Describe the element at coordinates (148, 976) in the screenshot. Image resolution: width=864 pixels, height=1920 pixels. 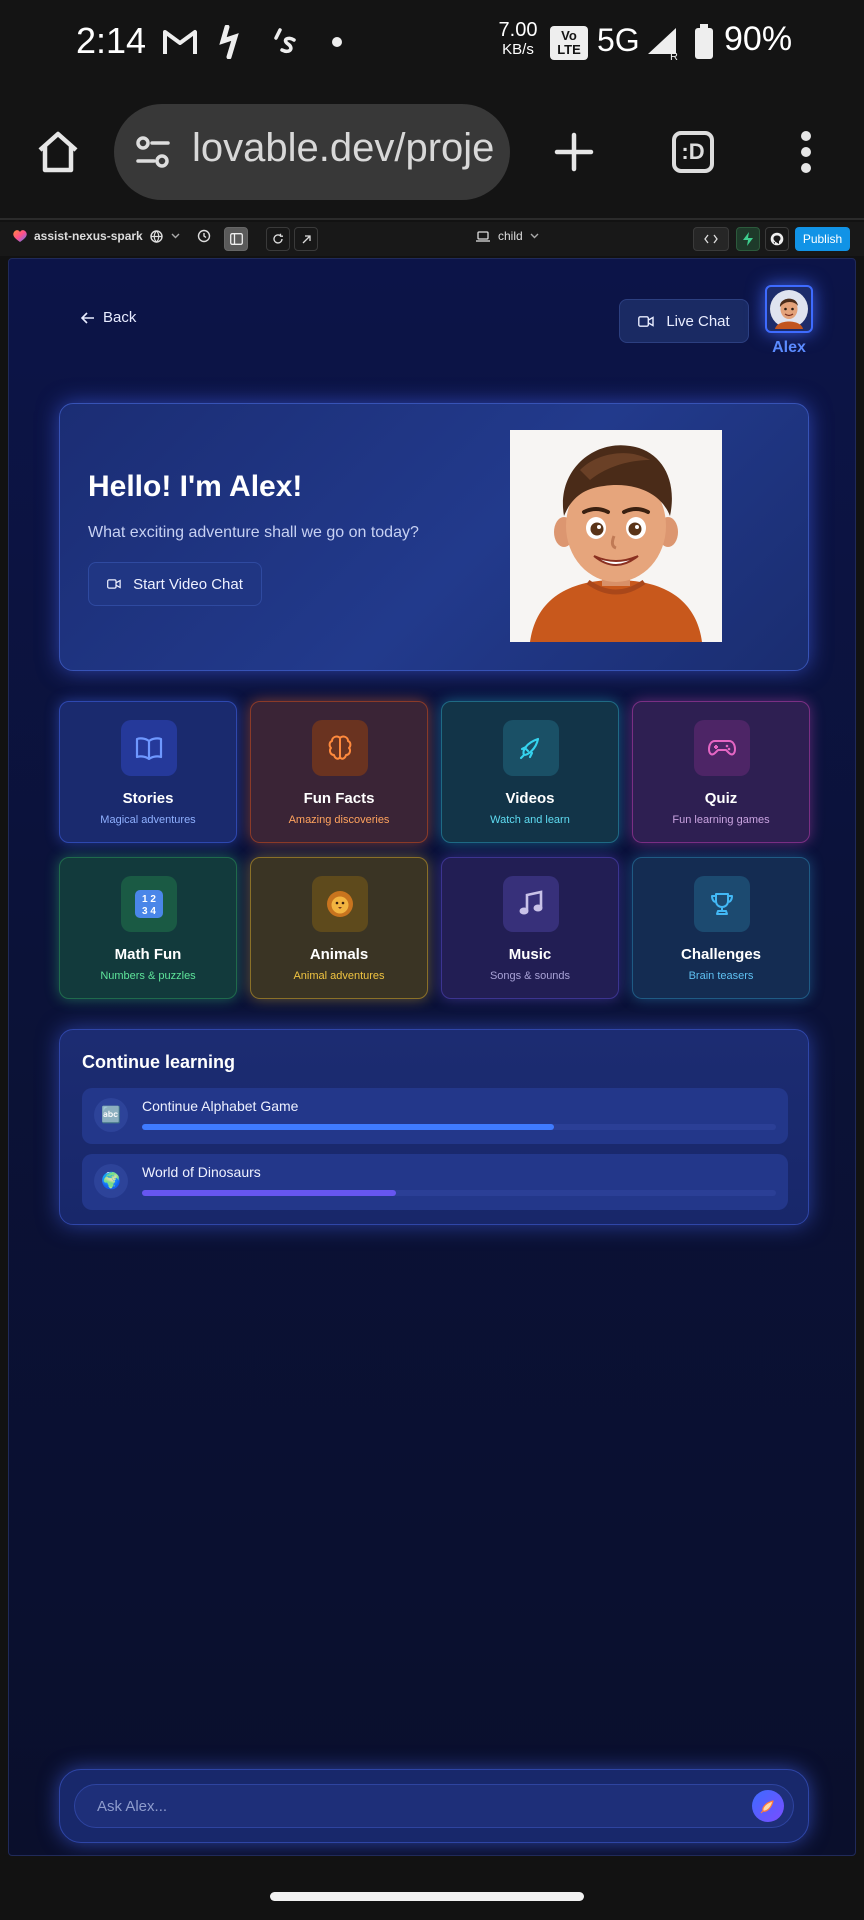
I see `tile-subtitle: Numbers & puzzles` at that location.